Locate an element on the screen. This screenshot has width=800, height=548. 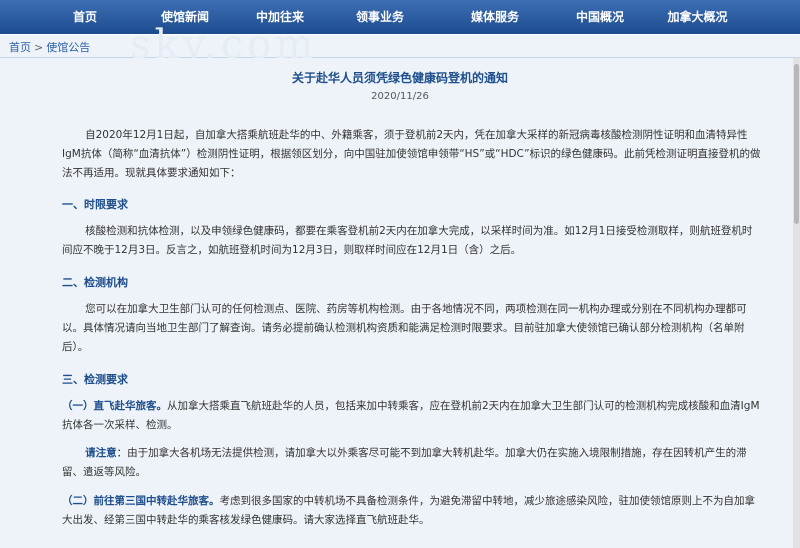
scrollbar-thumb is located at coordinates (796, 144).